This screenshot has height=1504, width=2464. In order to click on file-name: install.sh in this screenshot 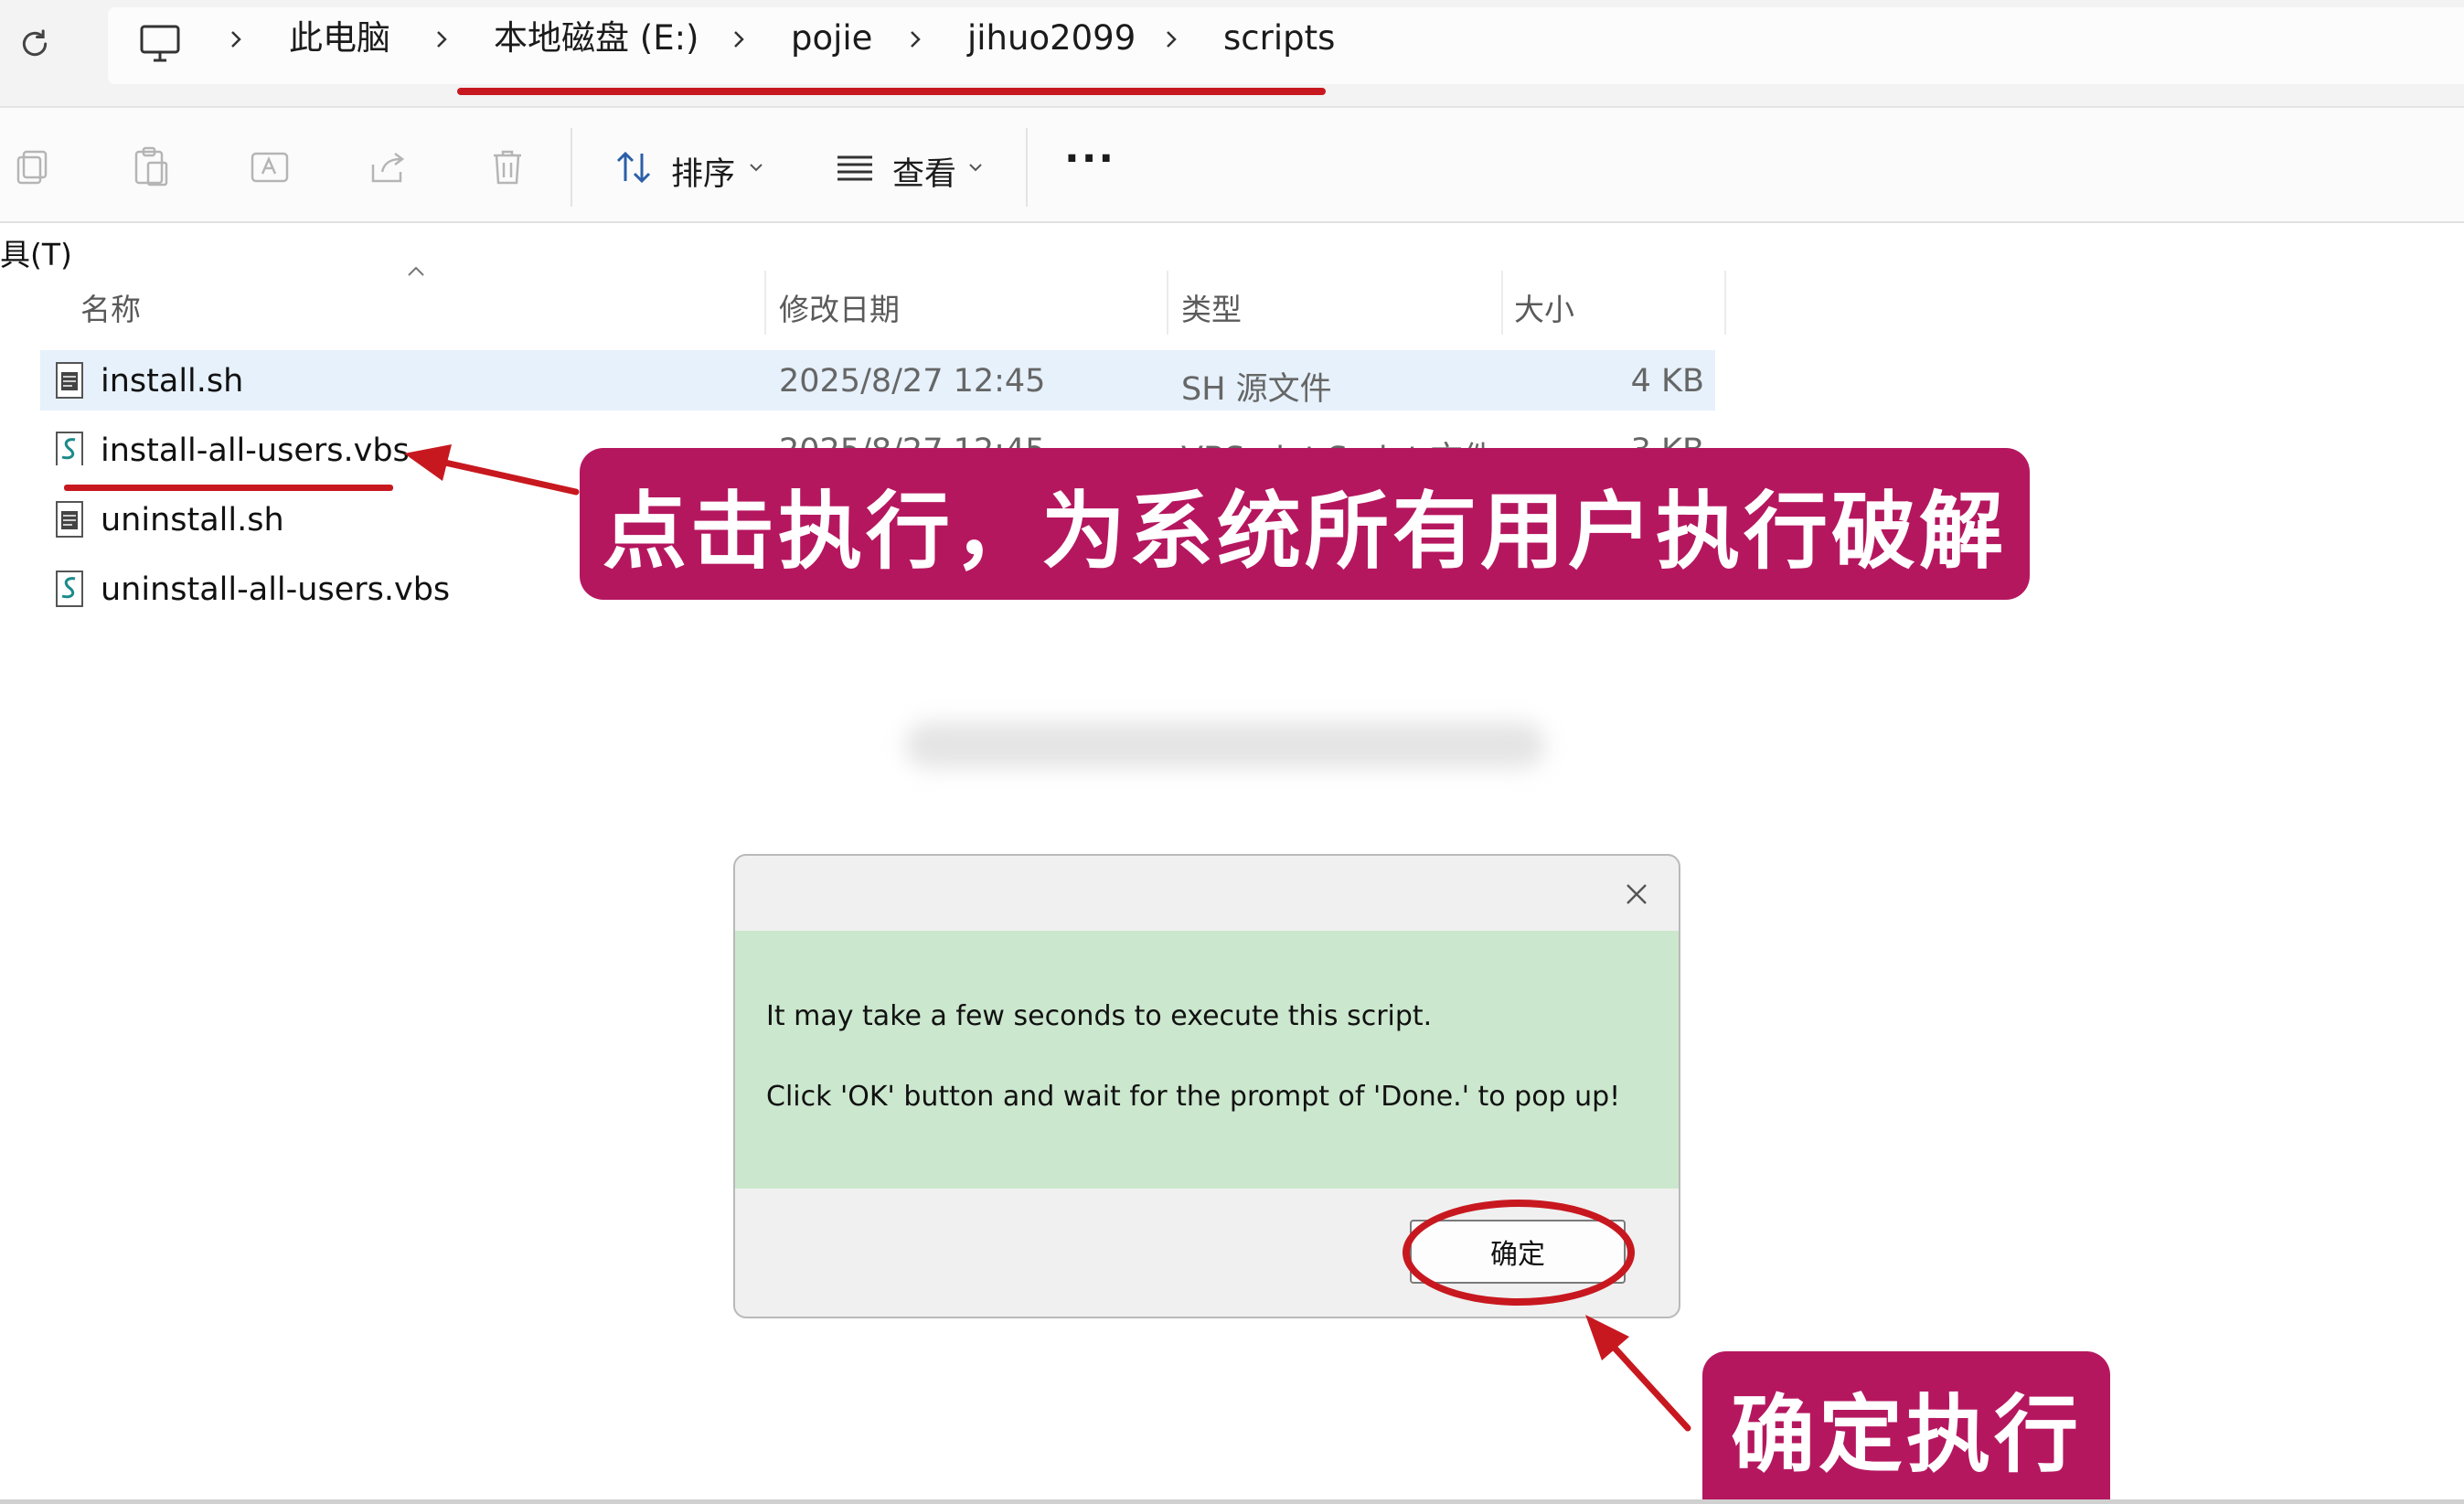, I will do `click(172, 381)`.